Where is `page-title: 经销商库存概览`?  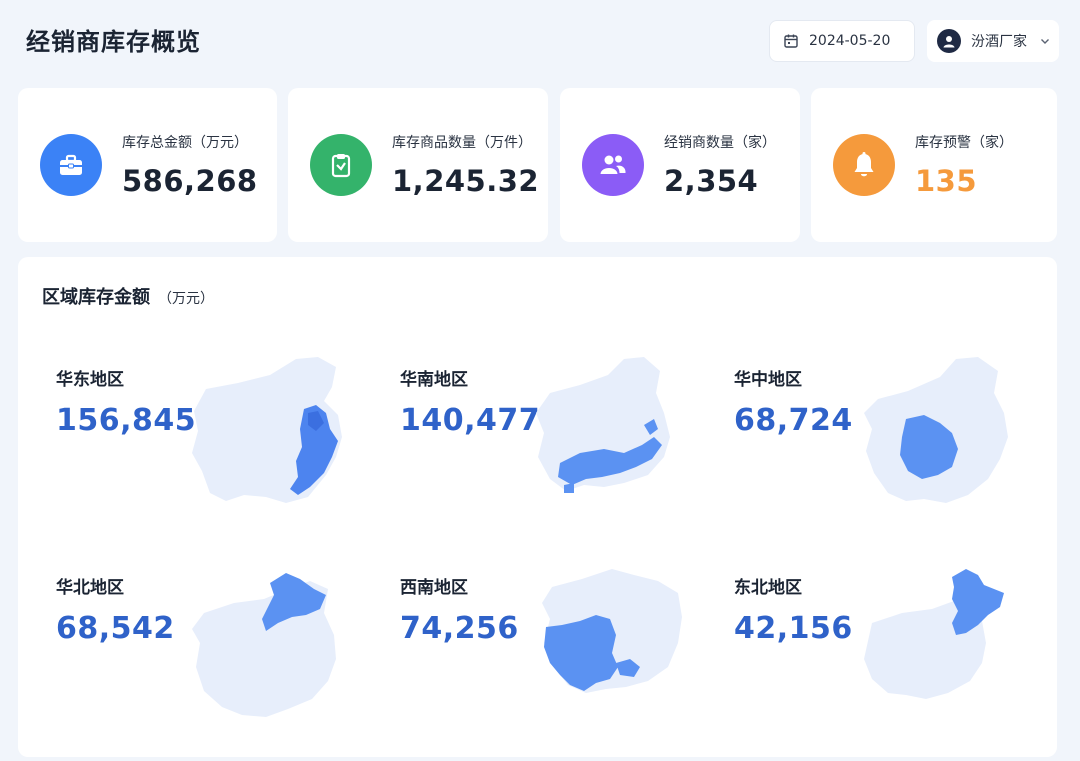
page-title: 经销商库存概览 is located at coordinates (113, 42).